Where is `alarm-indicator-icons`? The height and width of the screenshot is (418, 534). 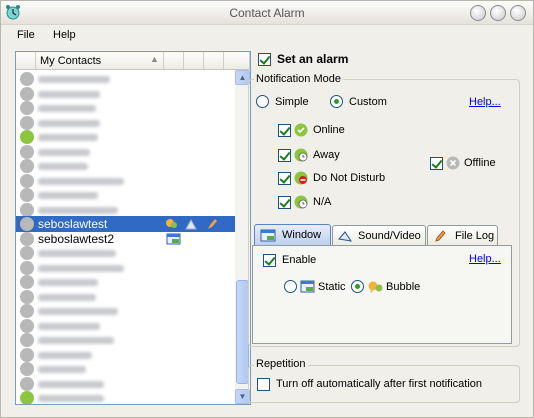
alarm-indicator-icons is located at coordinates (191, 224).